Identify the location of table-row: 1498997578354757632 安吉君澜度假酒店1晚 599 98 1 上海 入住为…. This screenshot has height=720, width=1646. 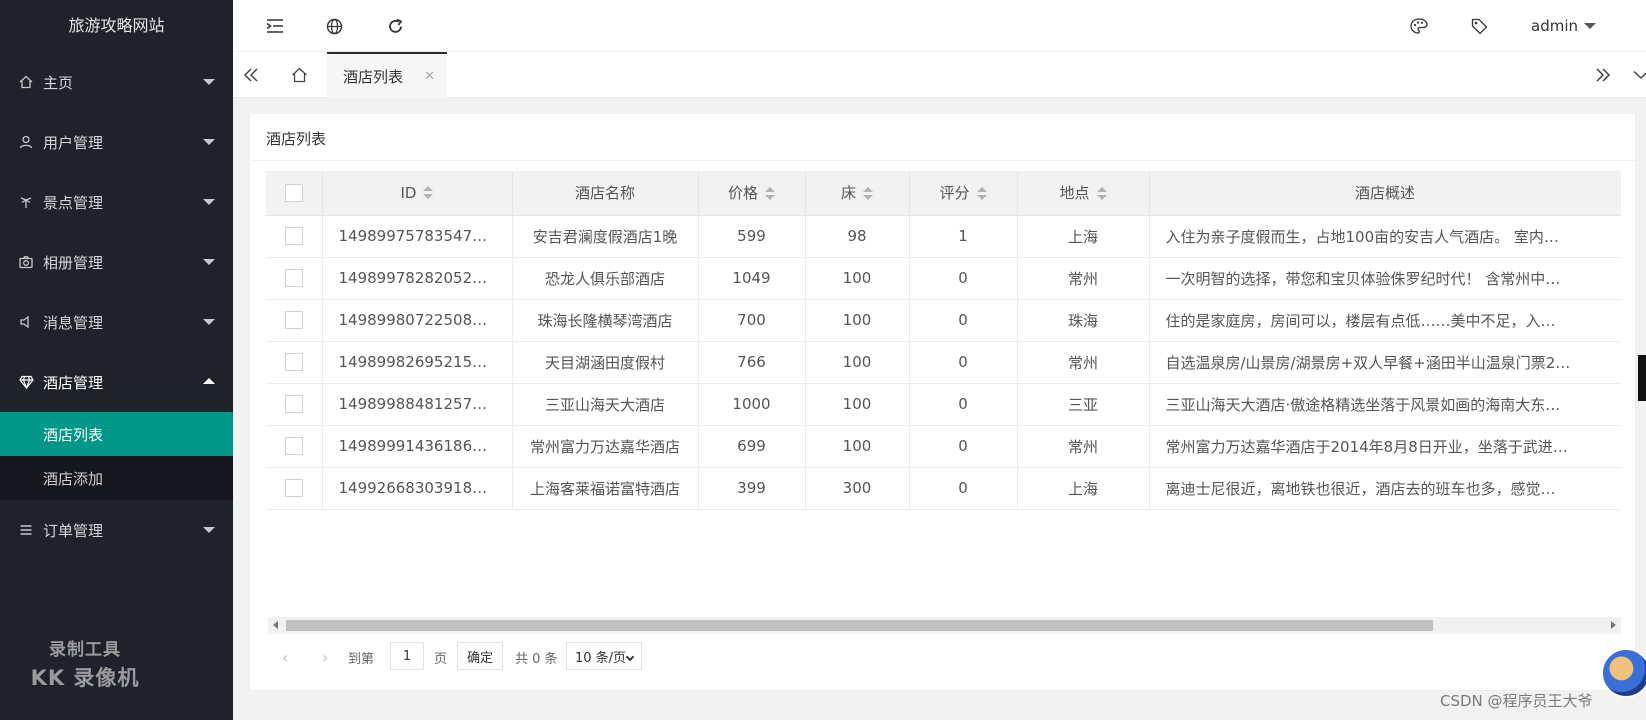
(943, 236).